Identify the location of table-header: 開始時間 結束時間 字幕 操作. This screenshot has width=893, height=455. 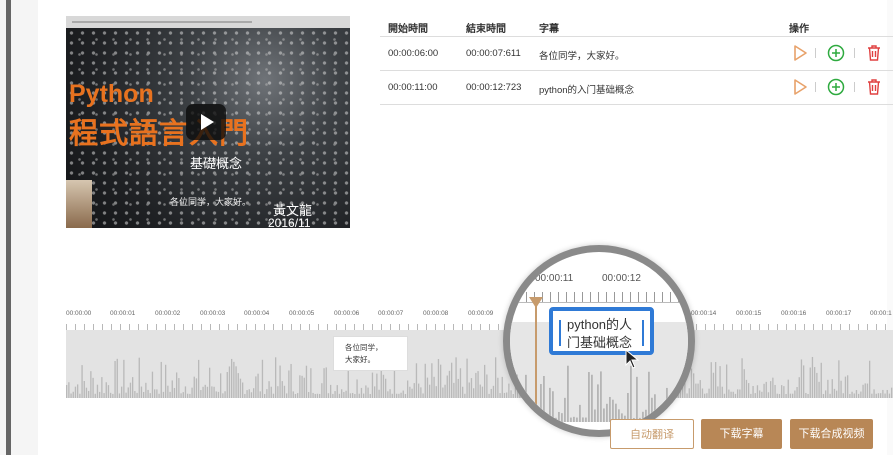
(636, 26).